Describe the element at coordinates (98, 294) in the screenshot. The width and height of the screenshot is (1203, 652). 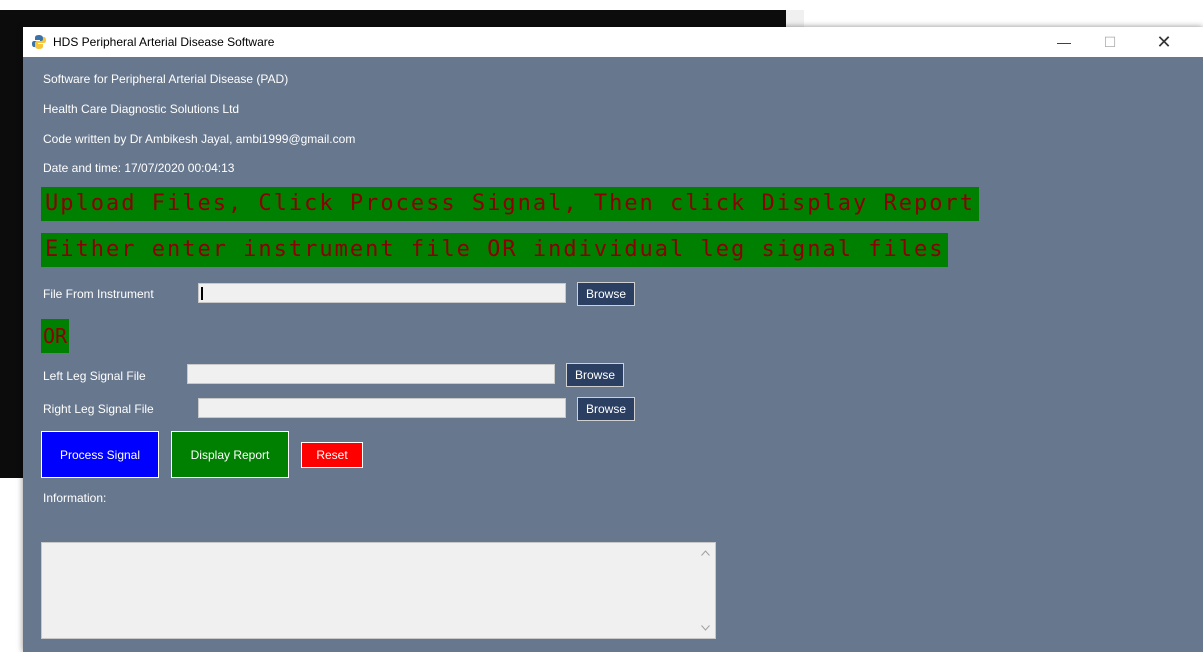
I see `instrument-file-label: File From Instrument` at that location.